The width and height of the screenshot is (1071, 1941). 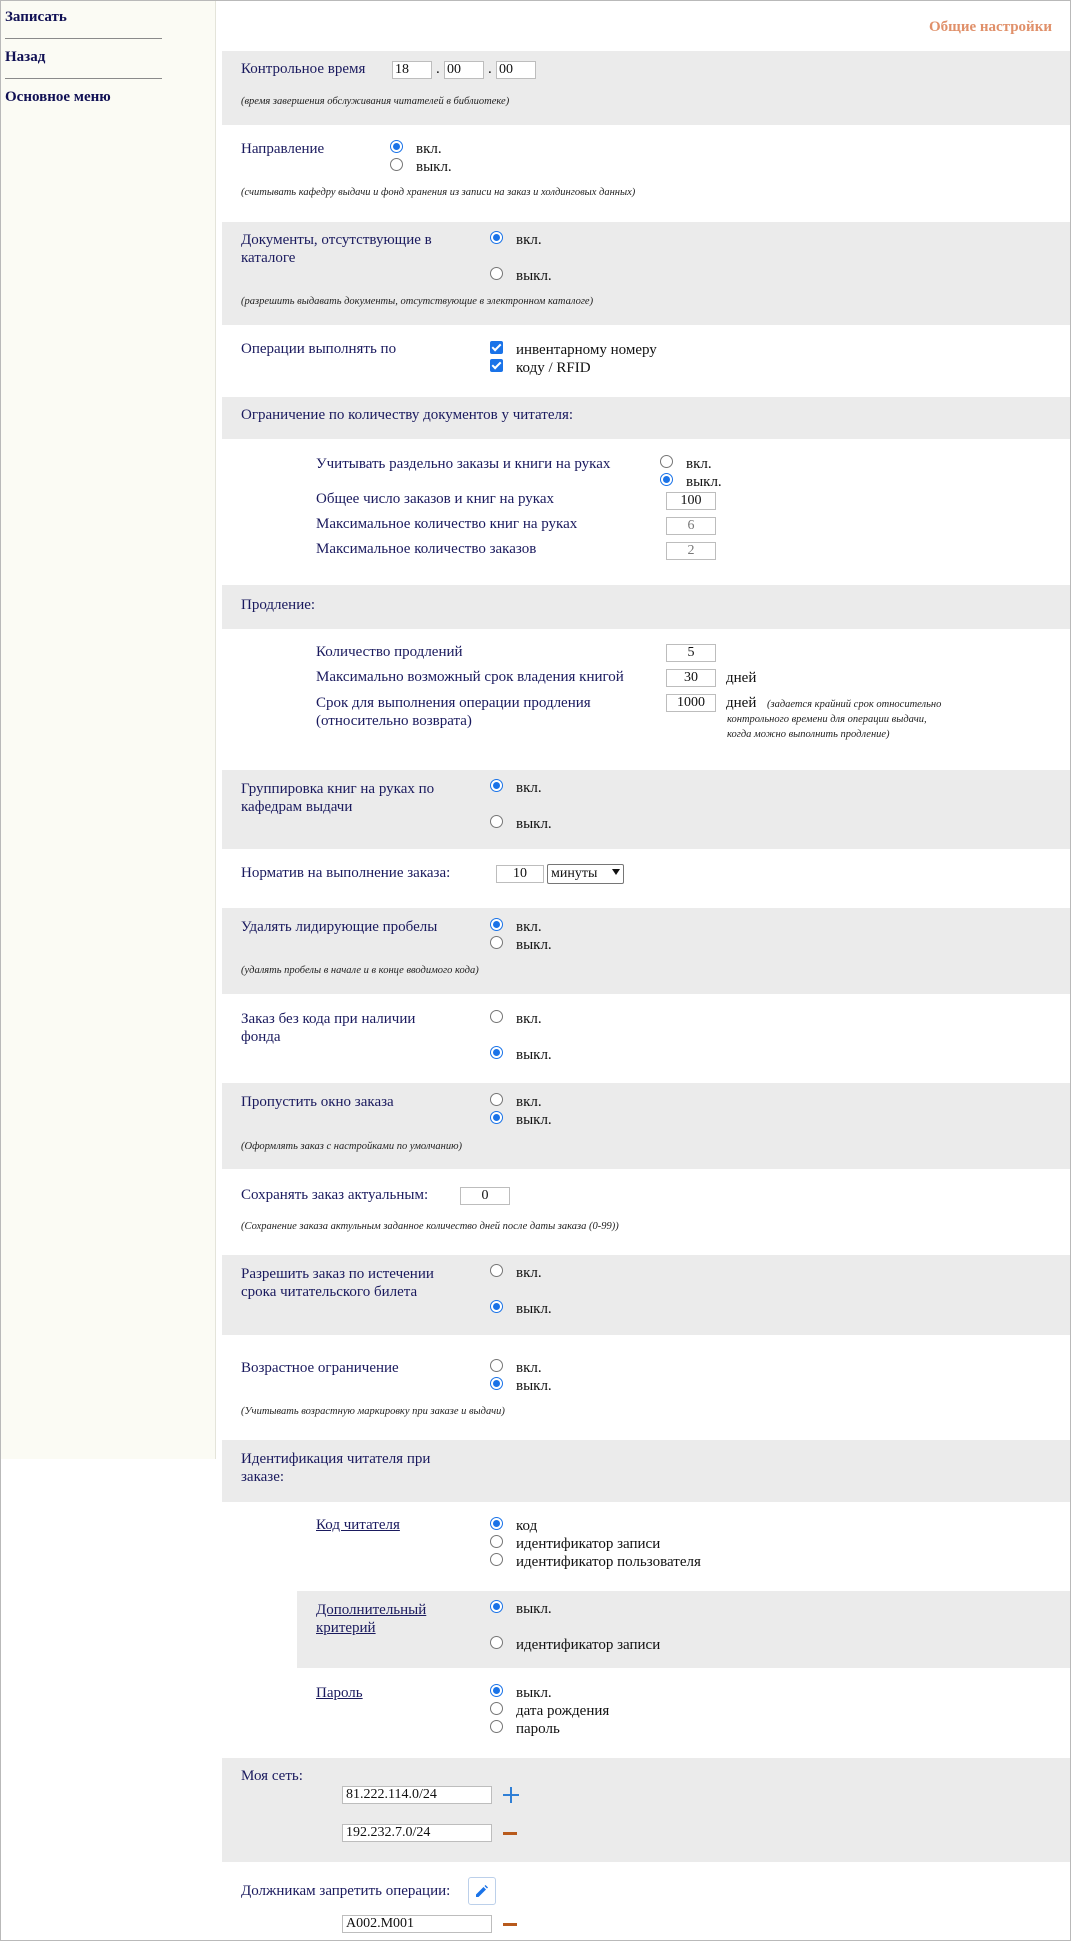 I want to click on order-no-code-off-label: выкл., so click(x=534, y=1055).